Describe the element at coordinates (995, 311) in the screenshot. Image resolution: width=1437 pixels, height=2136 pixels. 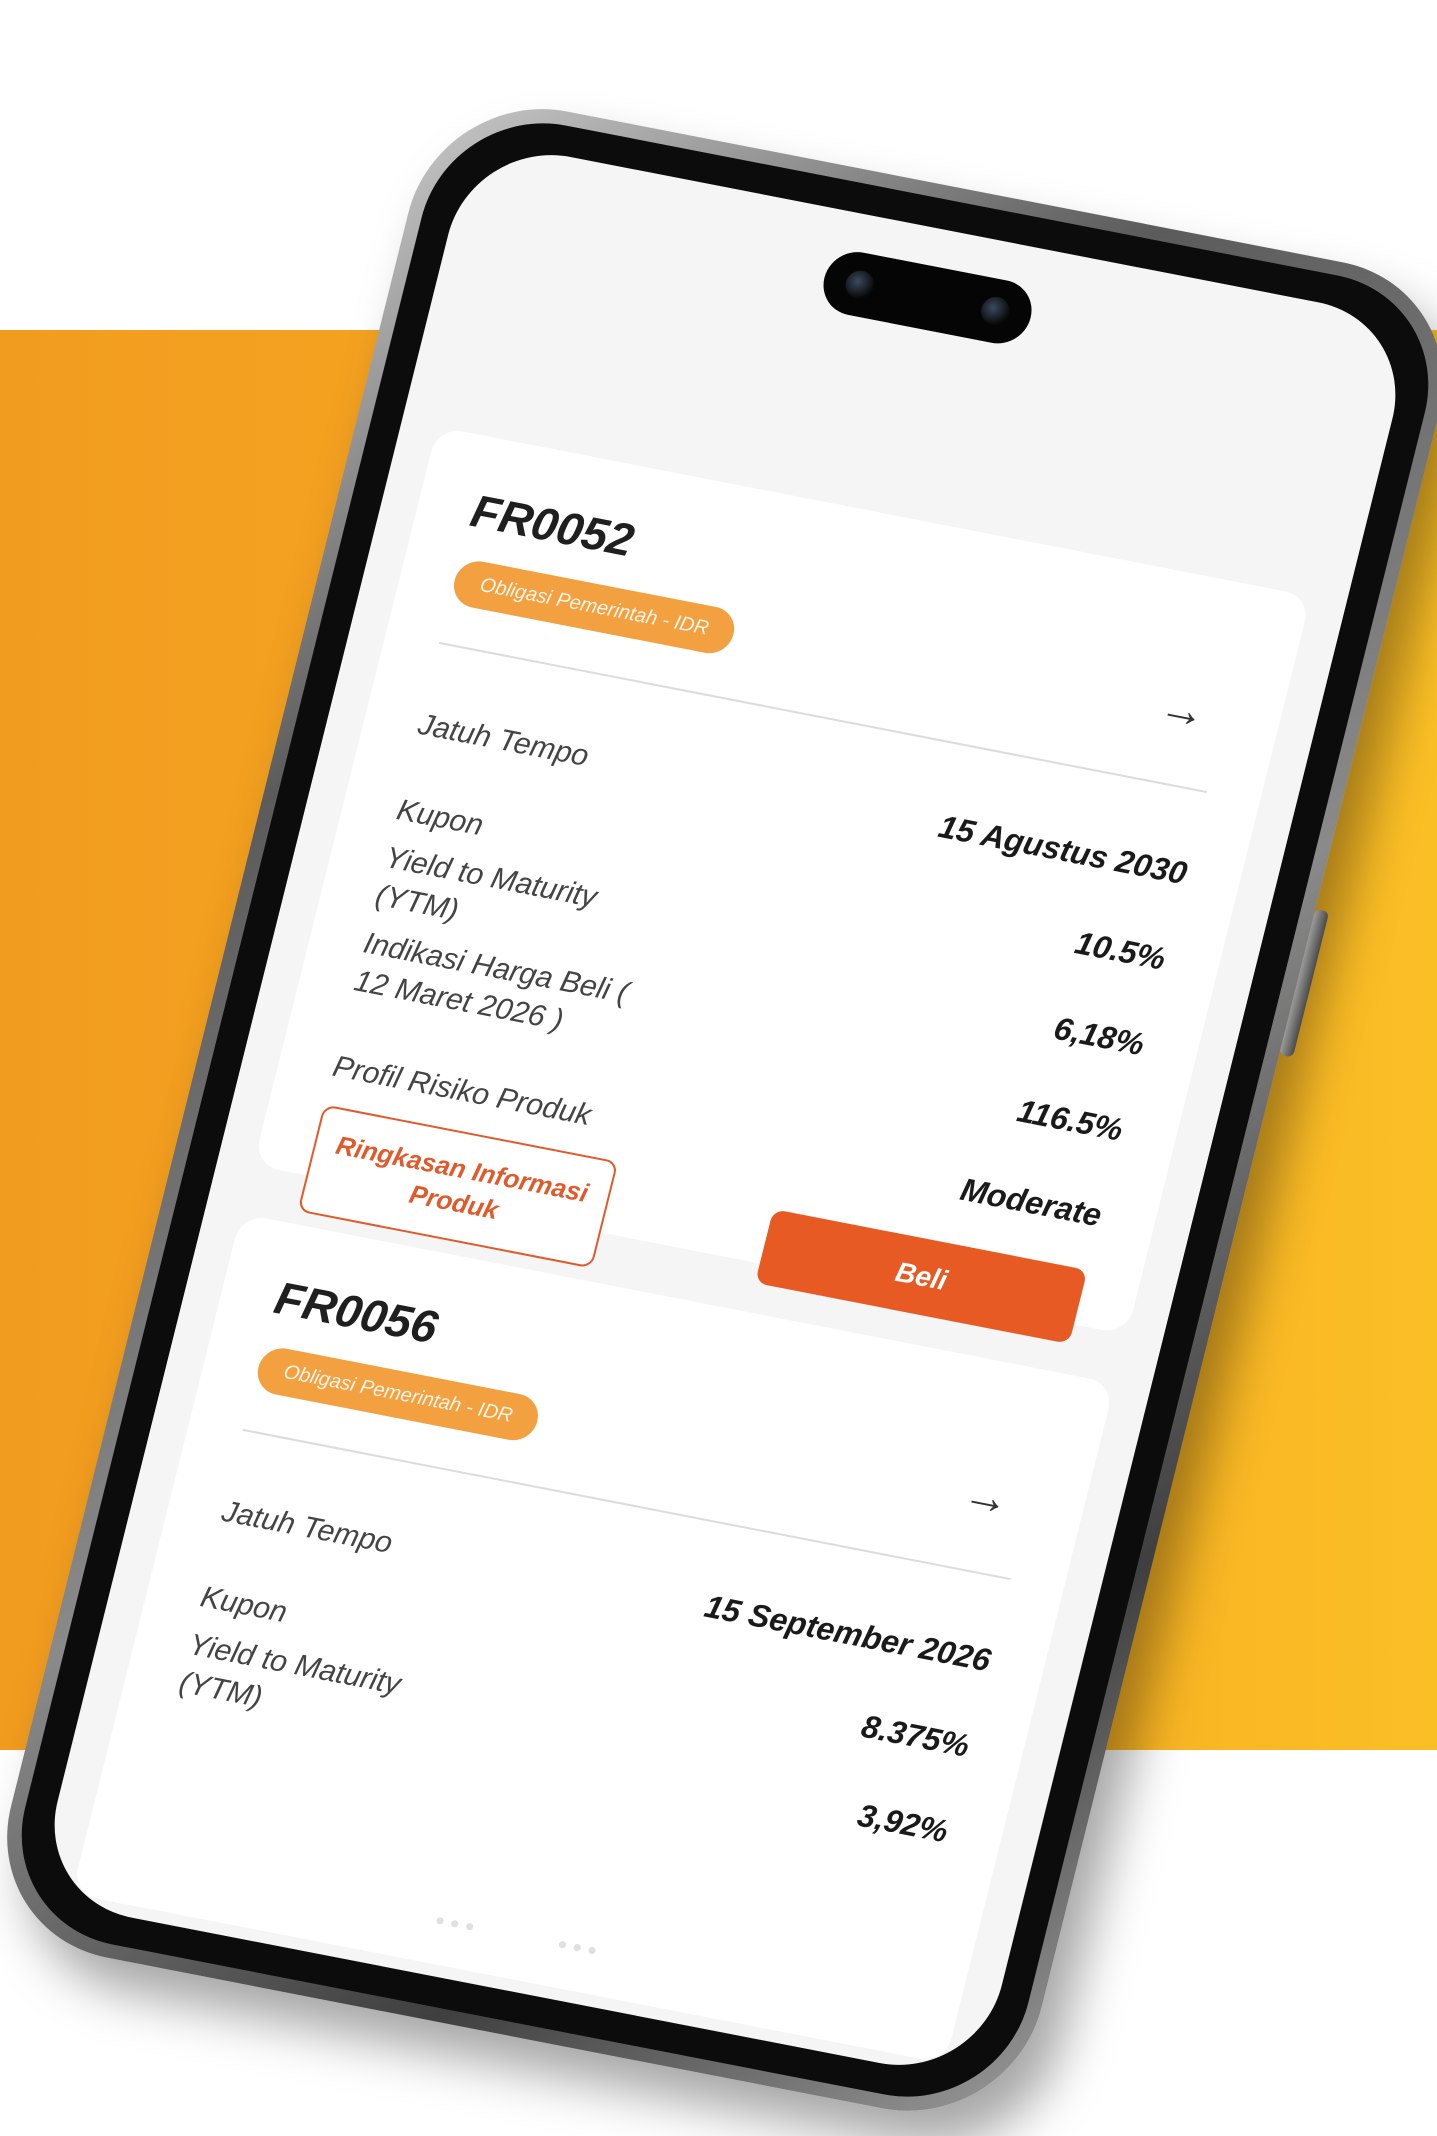
I see `sensor-icon` at that location.